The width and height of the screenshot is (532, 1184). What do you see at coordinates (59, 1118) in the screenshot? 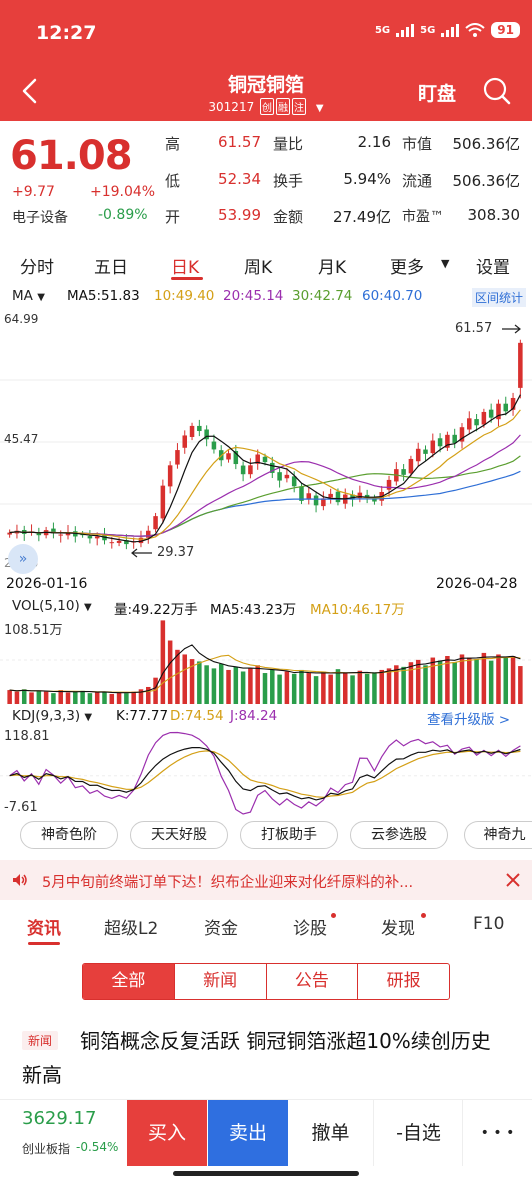
I see `index-value: 3629.17` at bounding box center [59, 1118].